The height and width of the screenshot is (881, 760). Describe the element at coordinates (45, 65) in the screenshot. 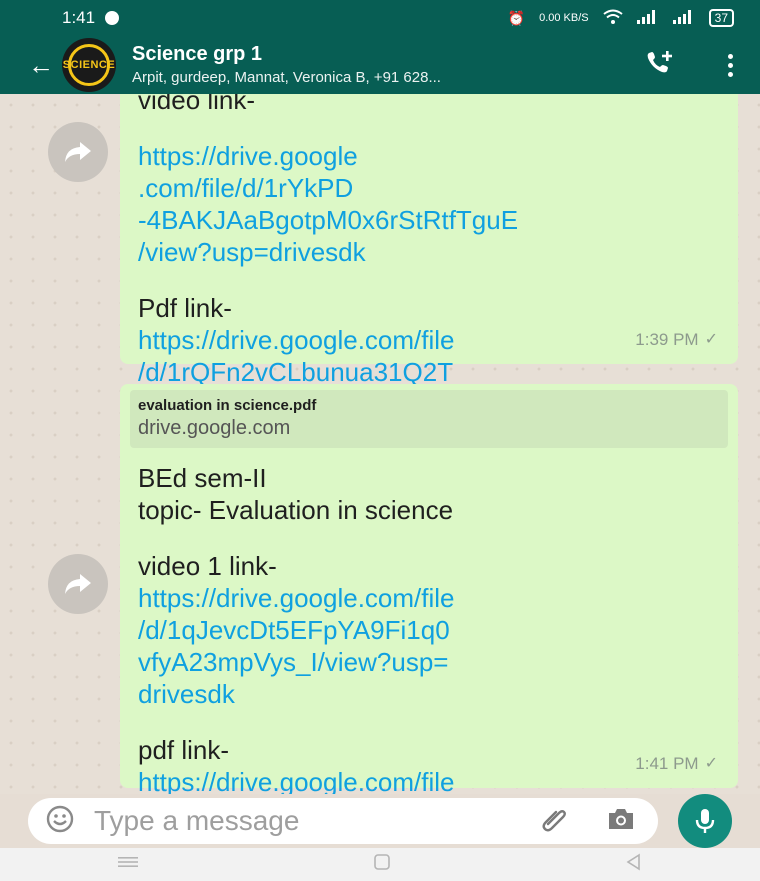

I see `back-arrow-icon: ←` at that location.